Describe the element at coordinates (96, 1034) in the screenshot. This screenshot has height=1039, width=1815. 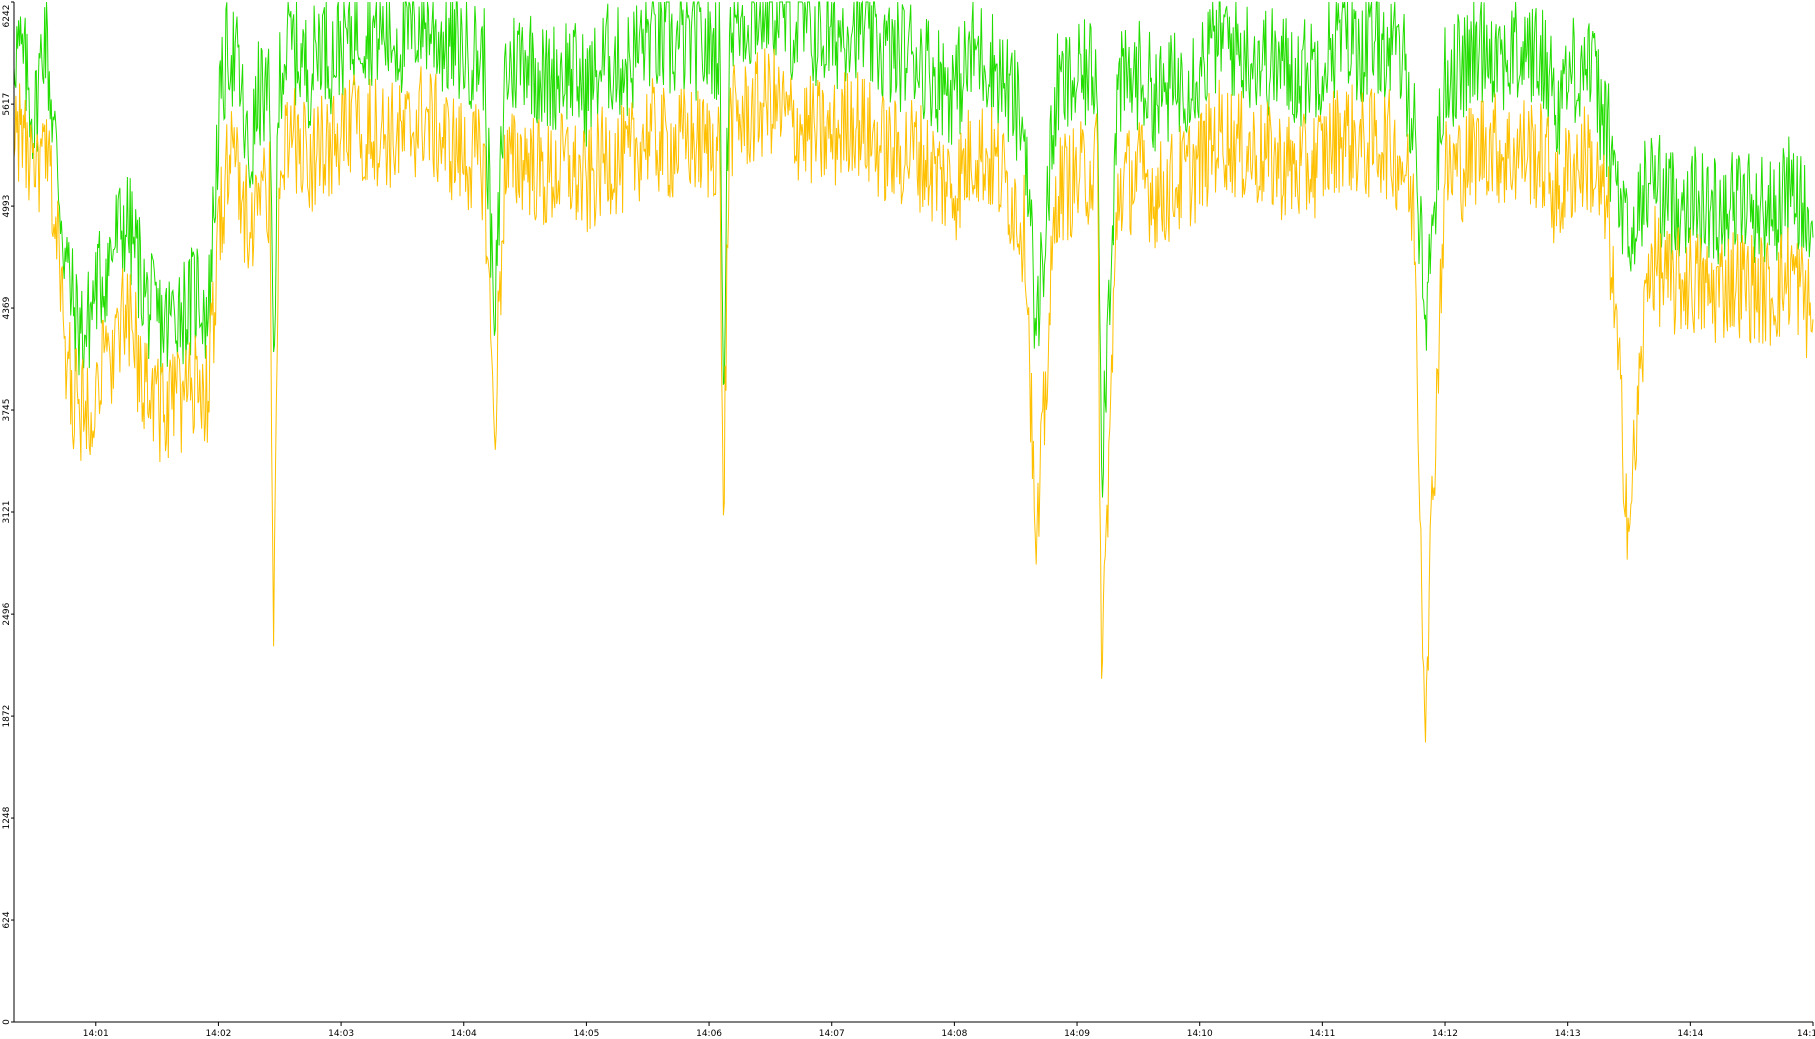
I see `x-tick-label: 14:01` at that location.